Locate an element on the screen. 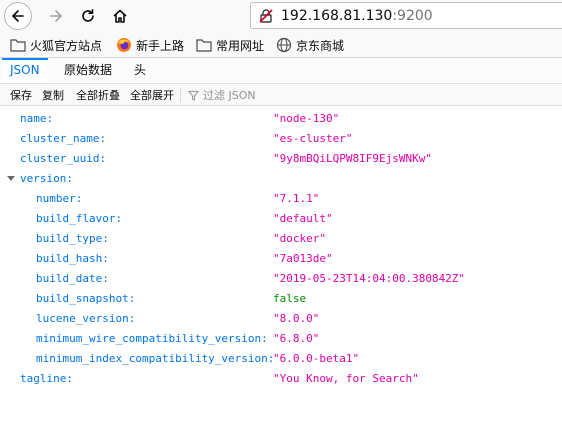  tab-raw-data: 原始数据 is located at coordinates (88, 70).